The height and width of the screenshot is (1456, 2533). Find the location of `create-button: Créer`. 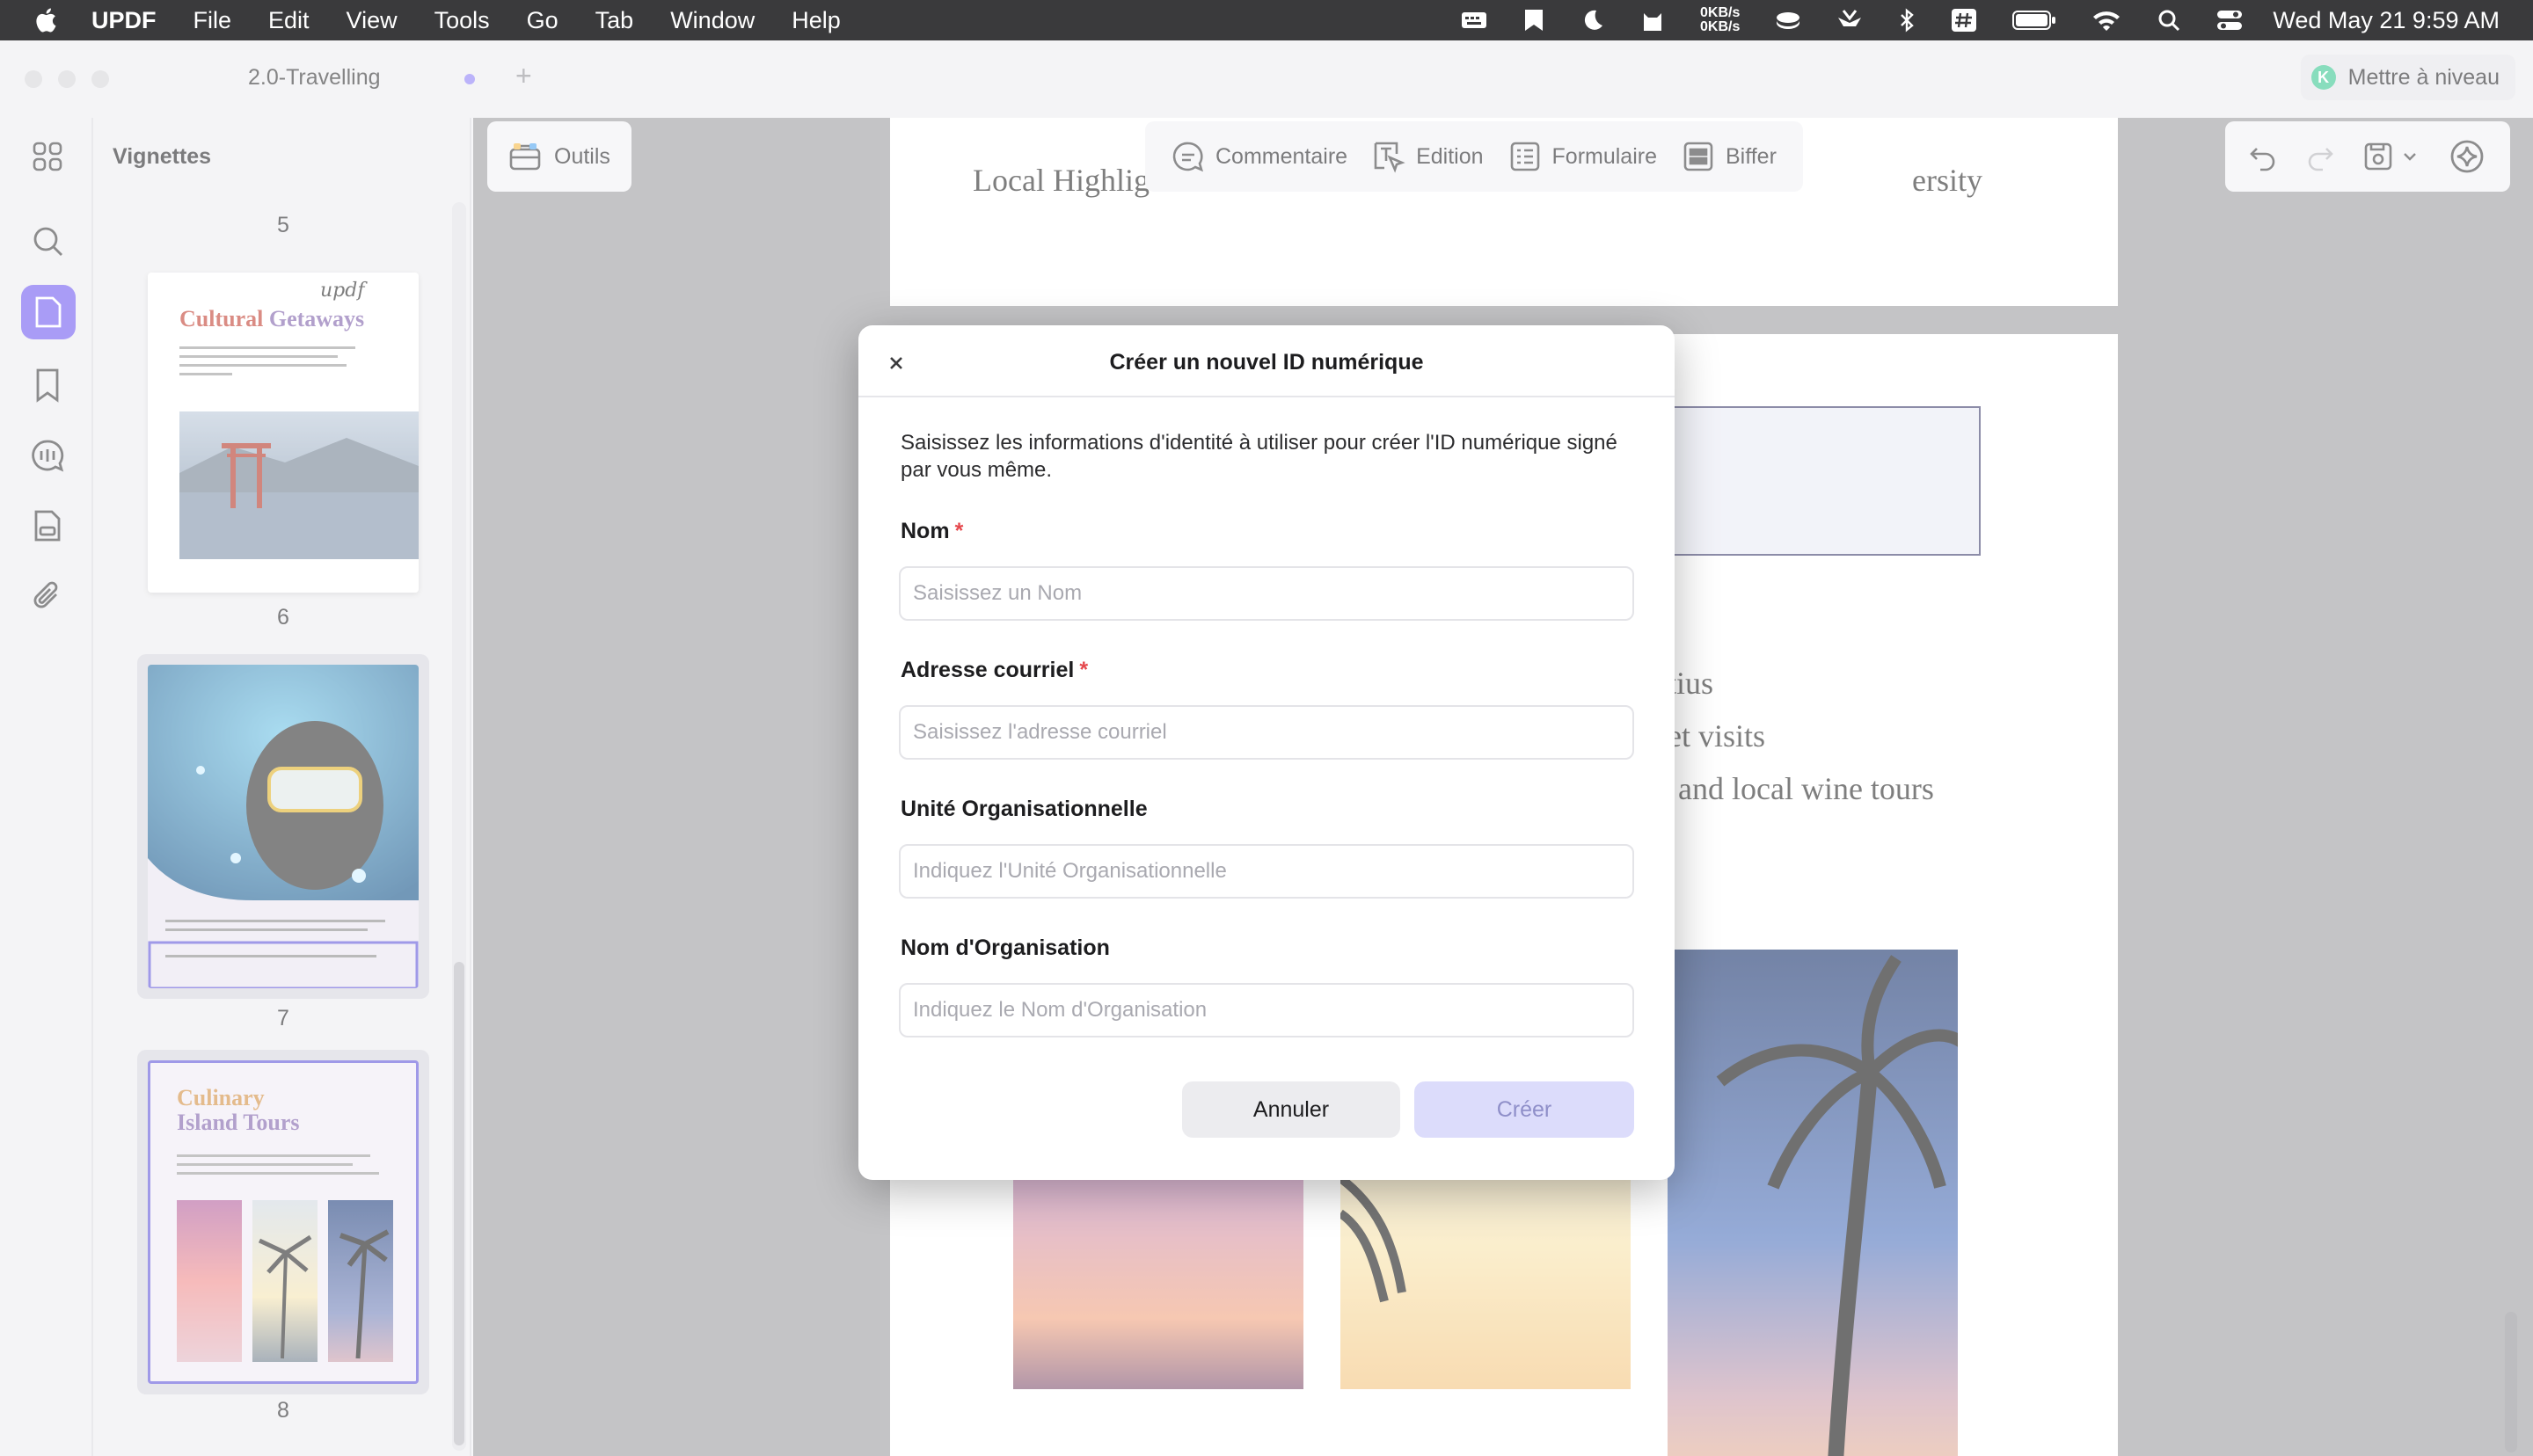

create-button: Créer is located at coordinates (1524, 1109).